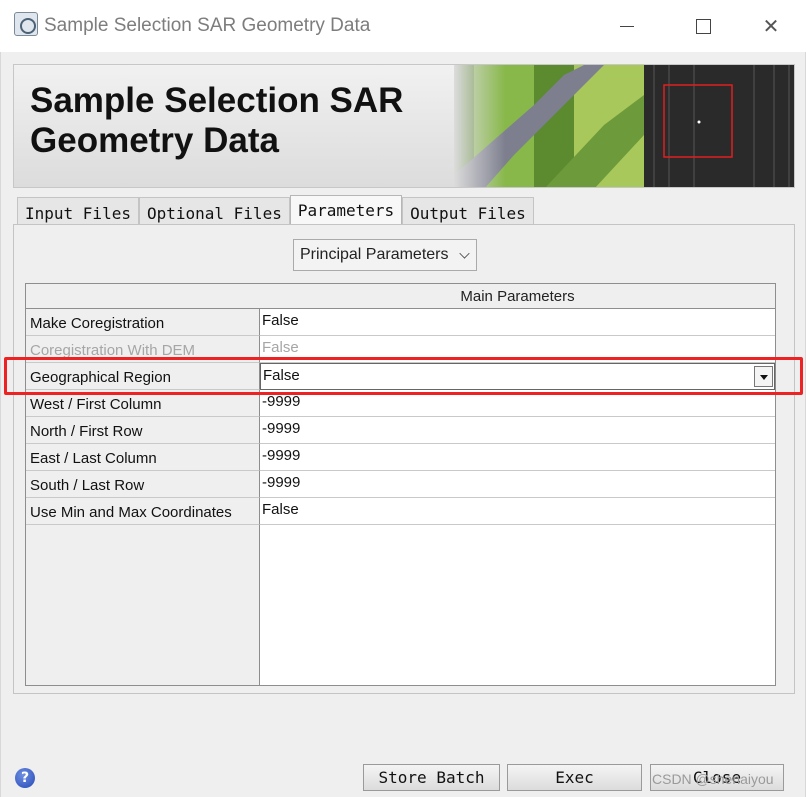 The width and height of the screenshot is (806, 797). Describe the element at coordinates (517, 296) in the screenshot. I see `table-column-header: Main Parameters` at that location.